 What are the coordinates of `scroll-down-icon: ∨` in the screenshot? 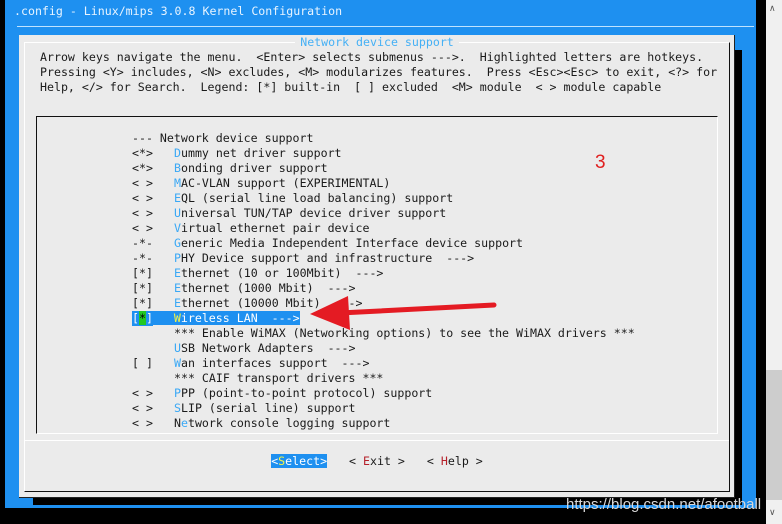 It's located at (772, 513).